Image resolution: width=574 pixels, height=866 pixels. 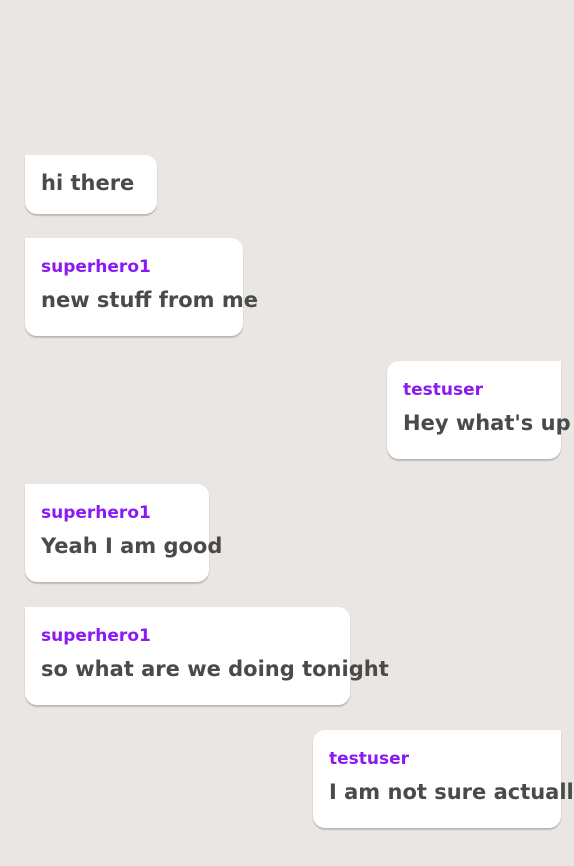 What do you see at coordinates (479, 410) in the screenshot?
I see `message-bubble: testuser Hey what's up` at bounding box center [479, 410].